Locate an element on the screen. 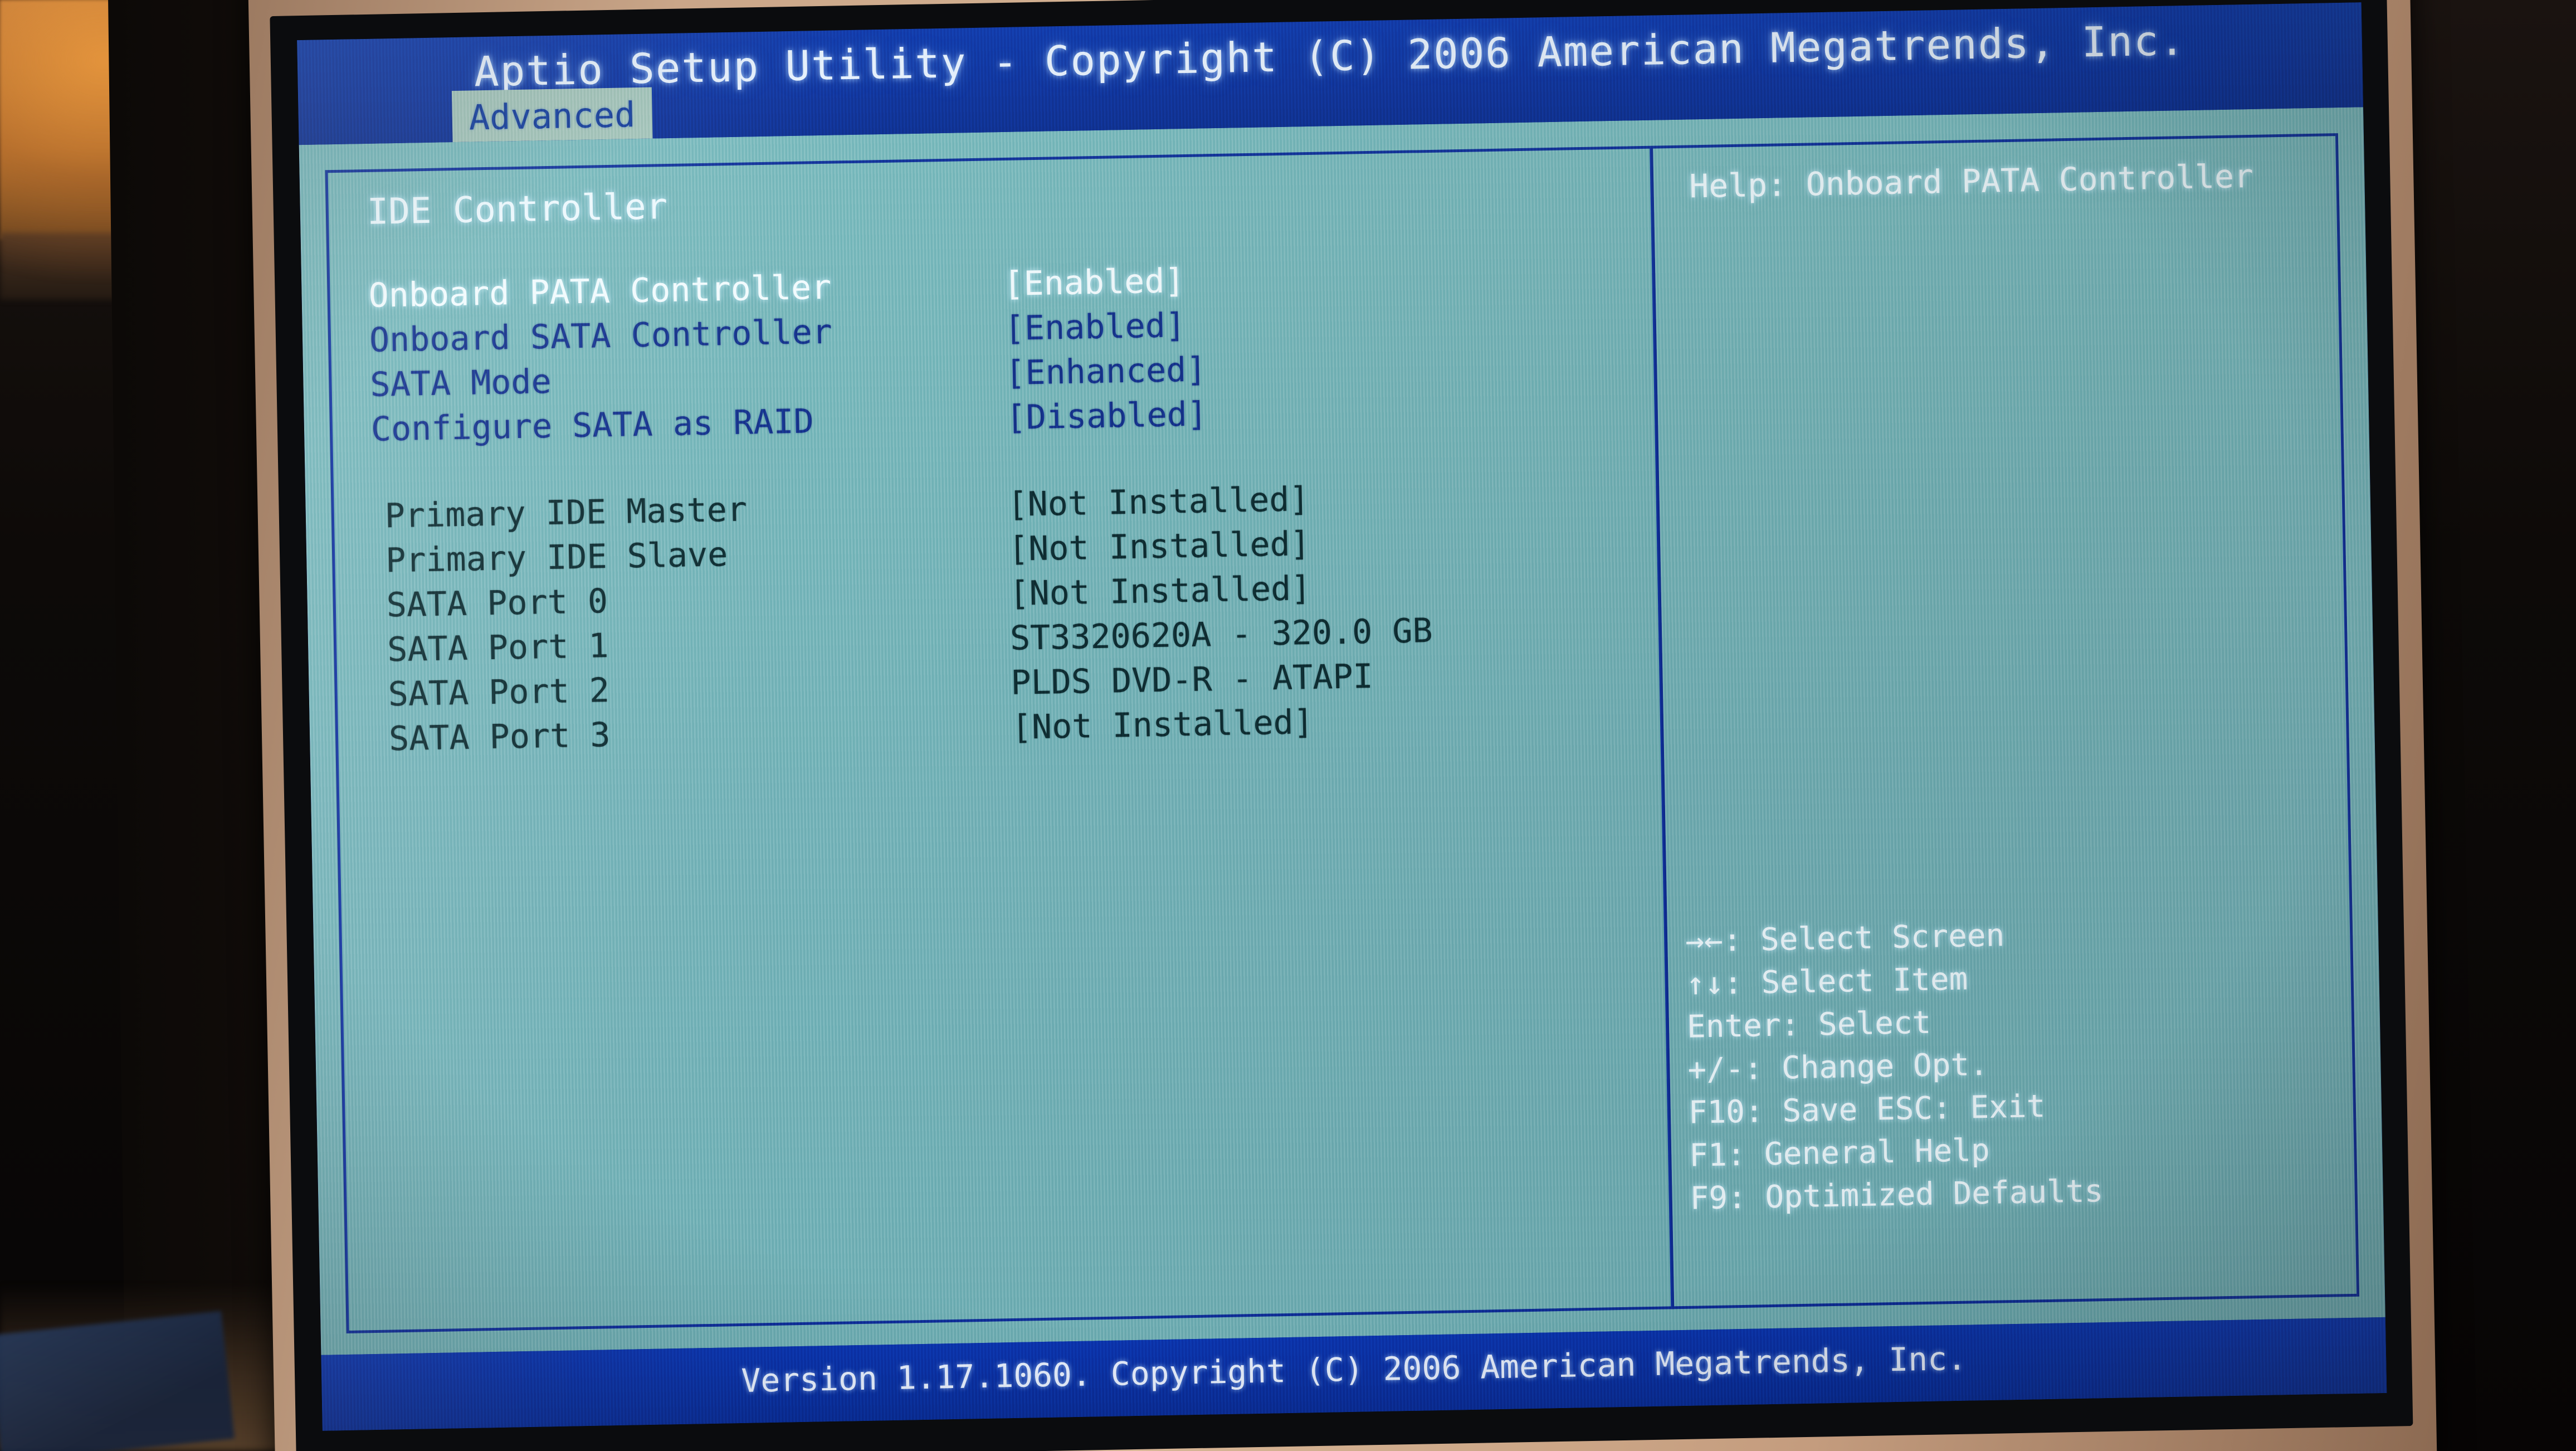 The height and width of the screenshot is (1451, 2576). setting-value: [Enhanced] is located at coordinates (1106, 371).